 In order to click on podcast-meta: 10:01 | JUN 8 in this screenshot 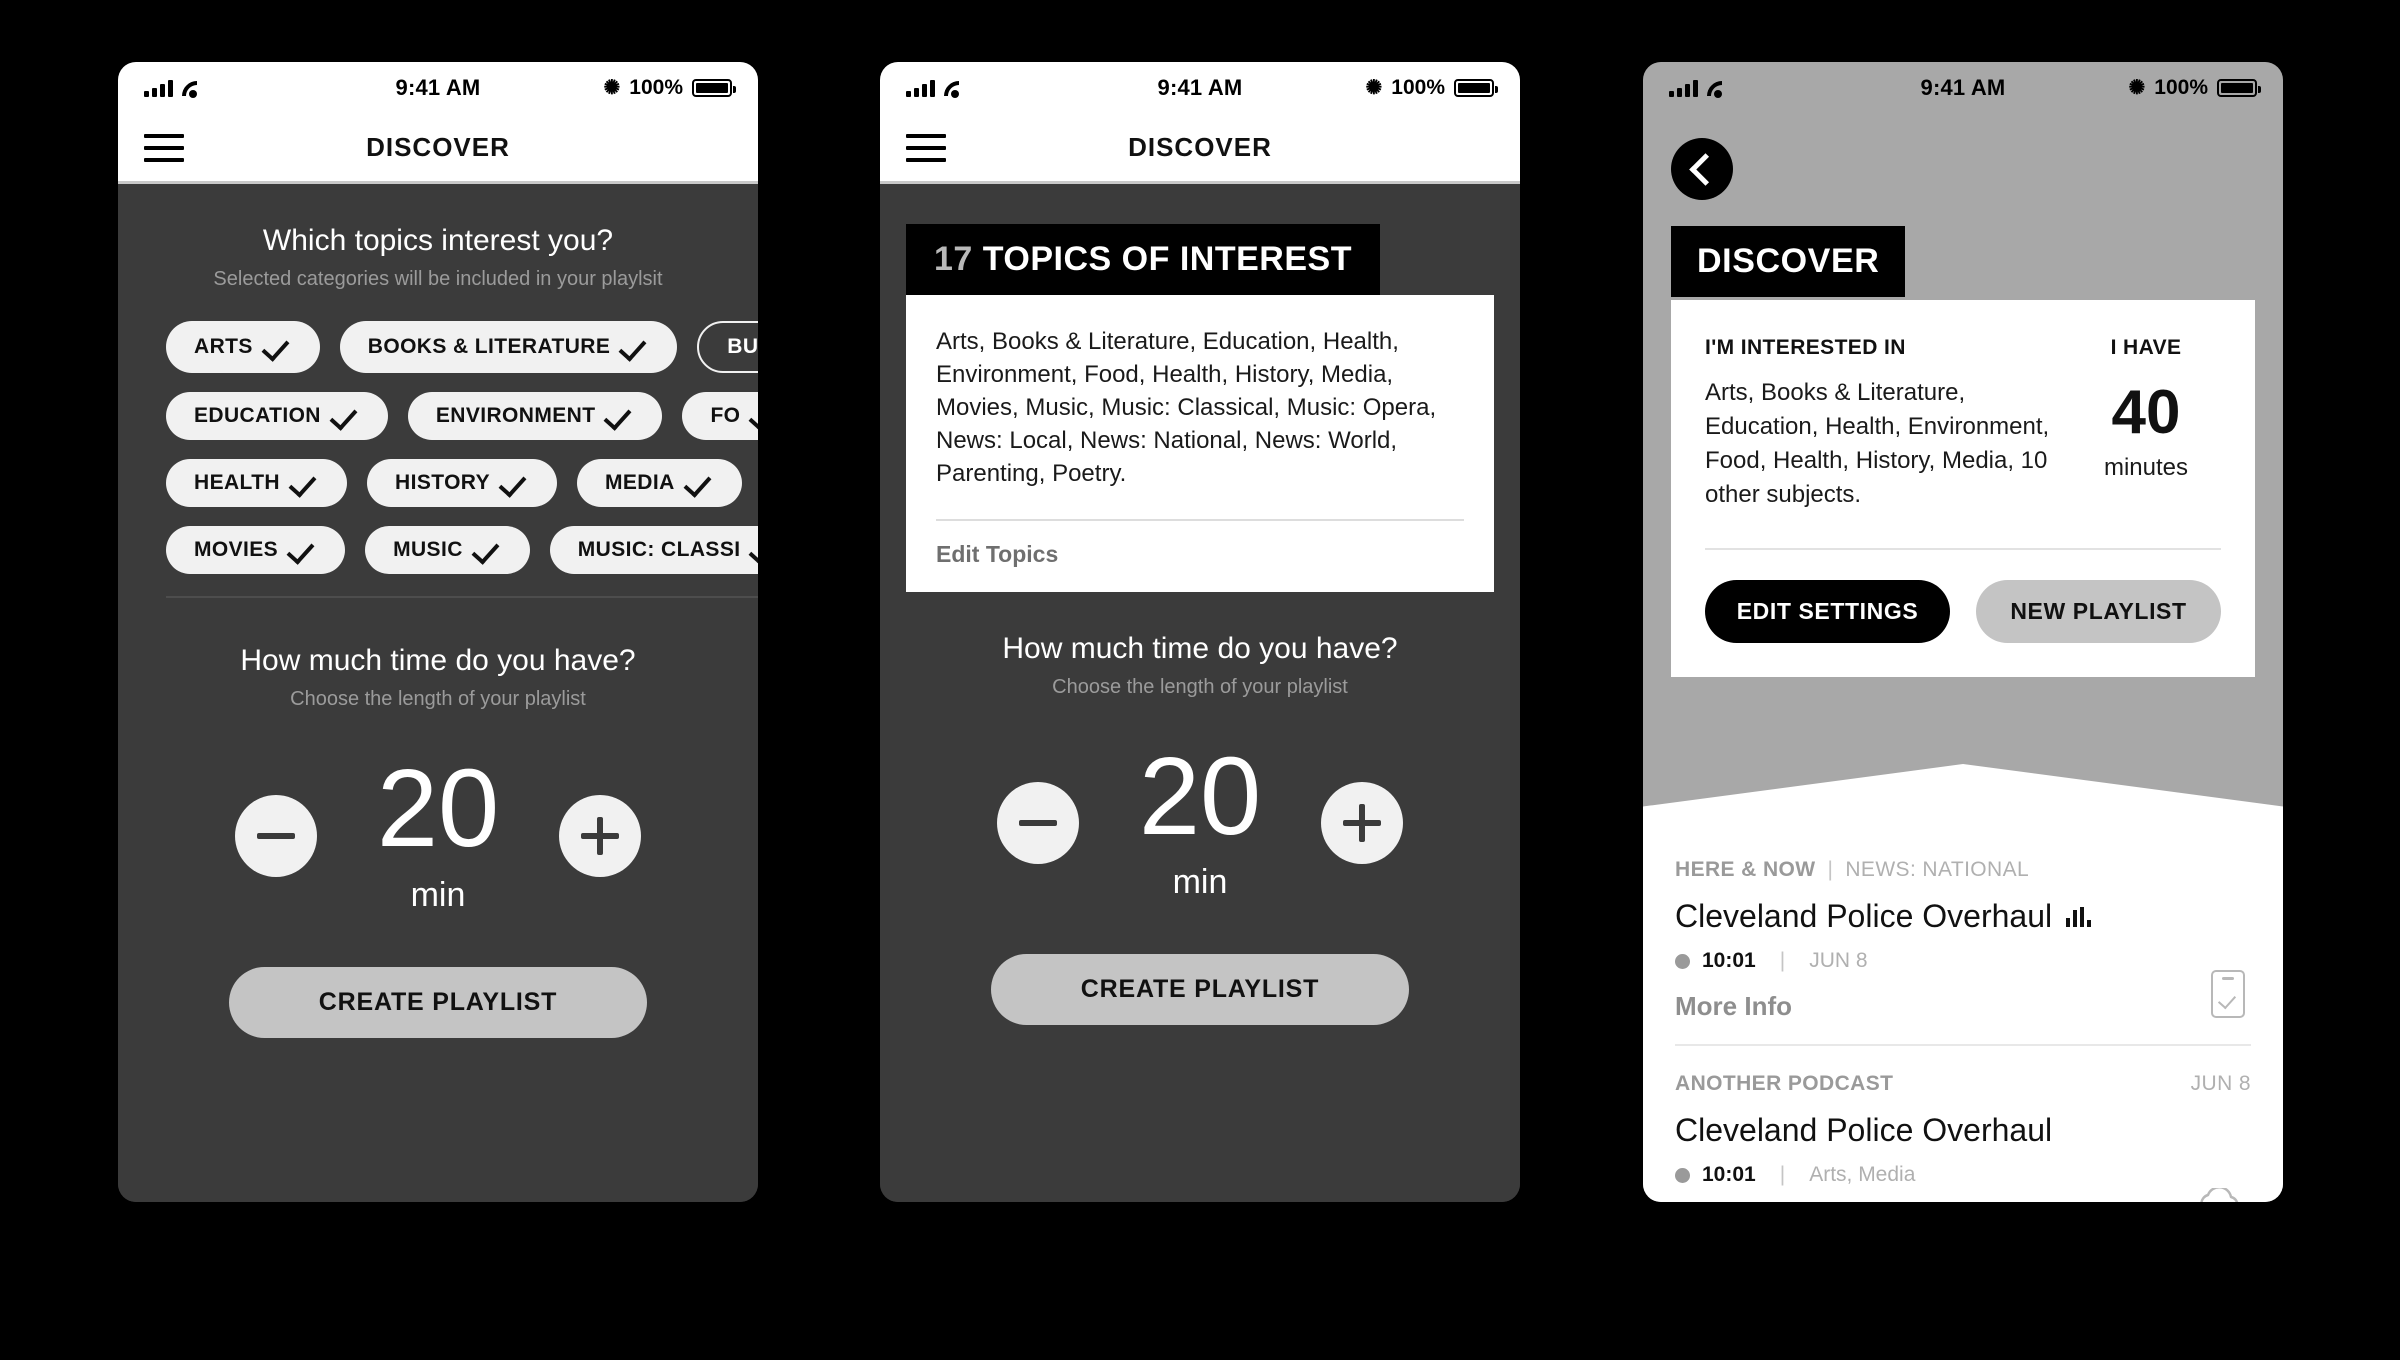, I will do `click(1963, 961)`.